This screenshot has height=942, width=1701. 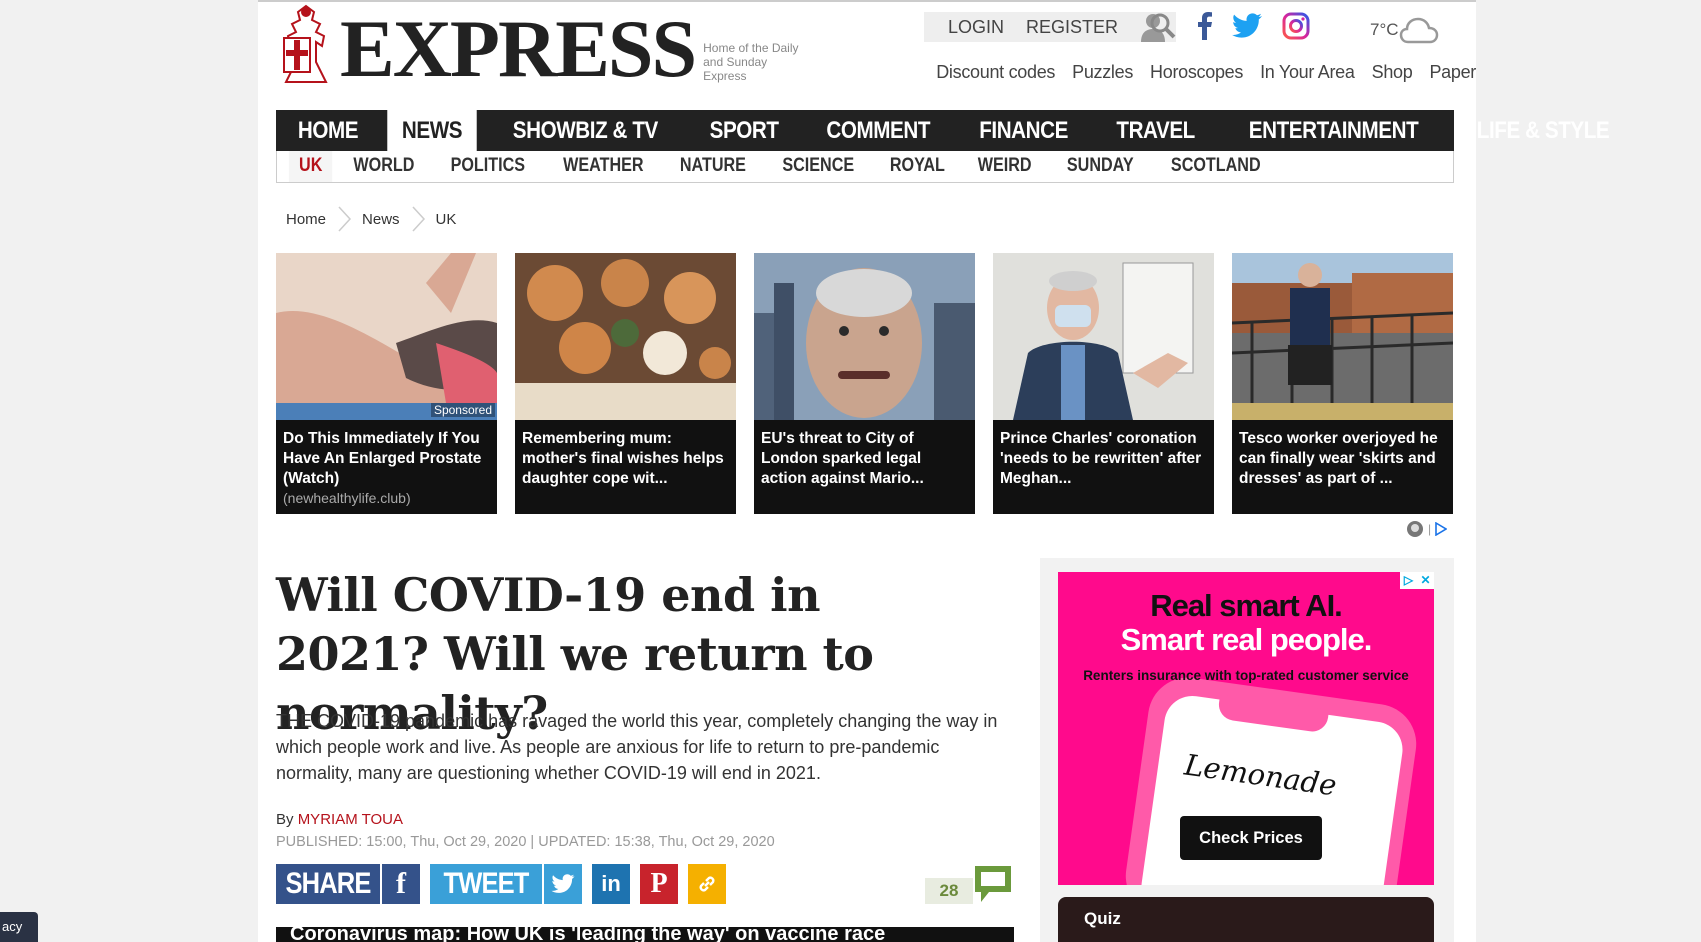 I want to click on link-paper: Paper, so click(x=1452, y=72).